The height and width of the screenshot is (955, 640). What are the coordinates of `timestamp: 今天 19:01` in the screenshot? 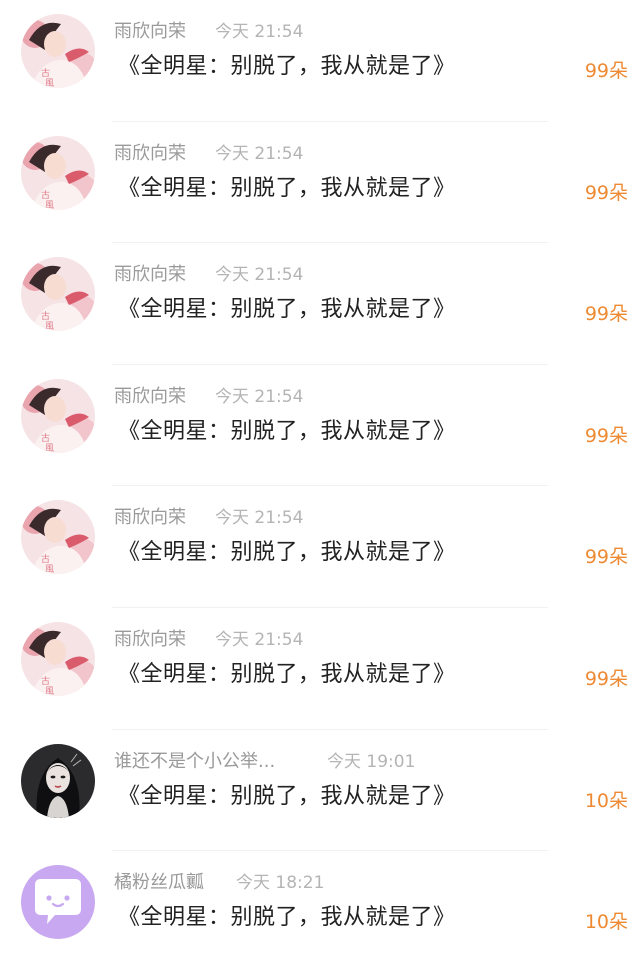 It's located at (371, 761).